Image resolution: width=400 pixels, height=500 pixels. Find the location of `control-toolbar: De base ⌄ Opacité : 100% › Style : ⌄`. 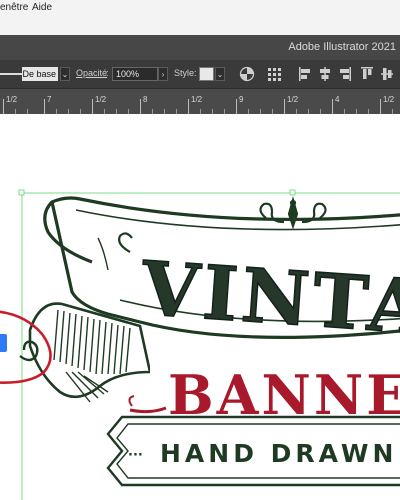

control-toolbar: De base ⌄ Opacité : 100% › Style : ⌄ is located at coordinates (200, 74).